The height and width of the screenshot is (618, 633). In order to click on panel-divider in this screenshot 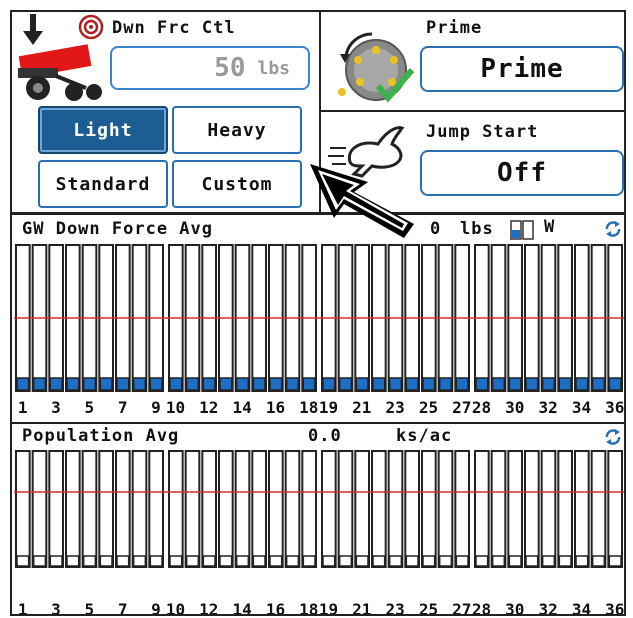, I will do `click(318, 423)`.